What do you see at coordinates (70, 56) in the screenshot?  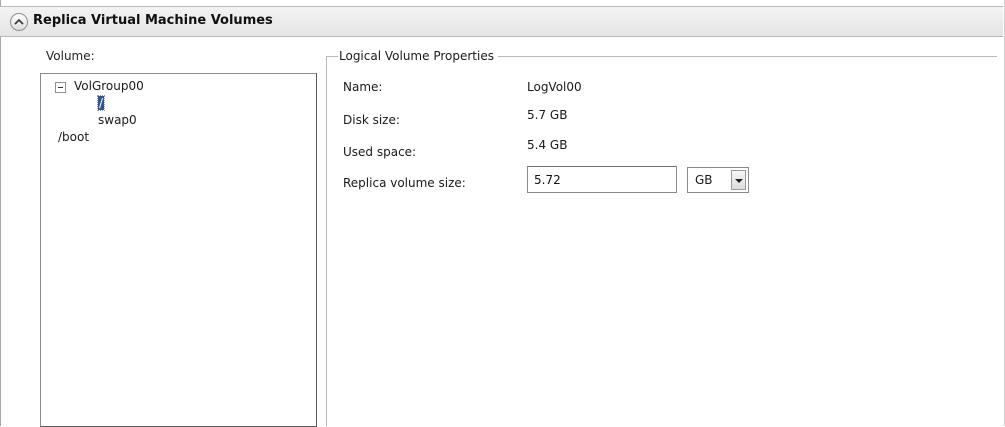 I see `volume-label: Volume:` at bounding box center [70, 56].